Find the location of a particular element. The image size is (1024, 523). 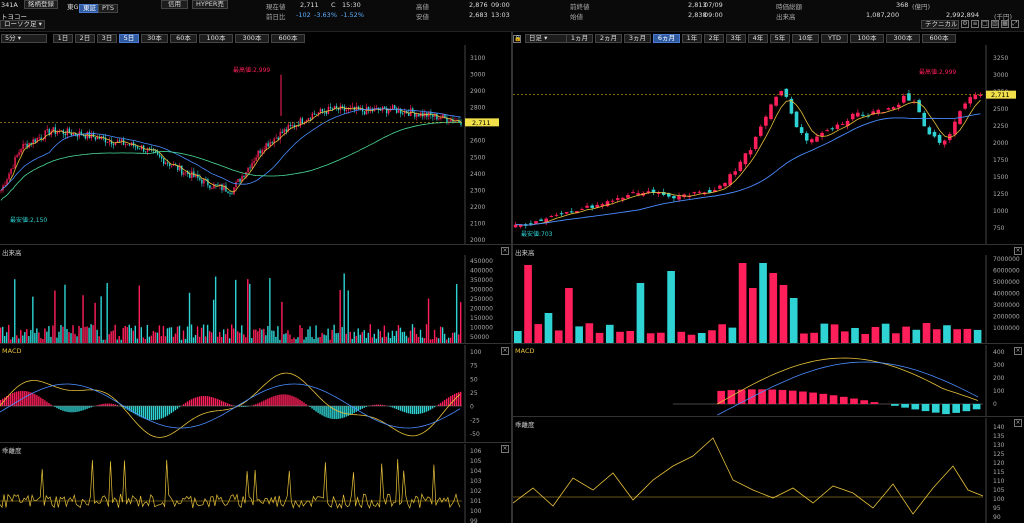

right-macd-chart: 400 300 200 100 0 is located at coordinates (768, 380).